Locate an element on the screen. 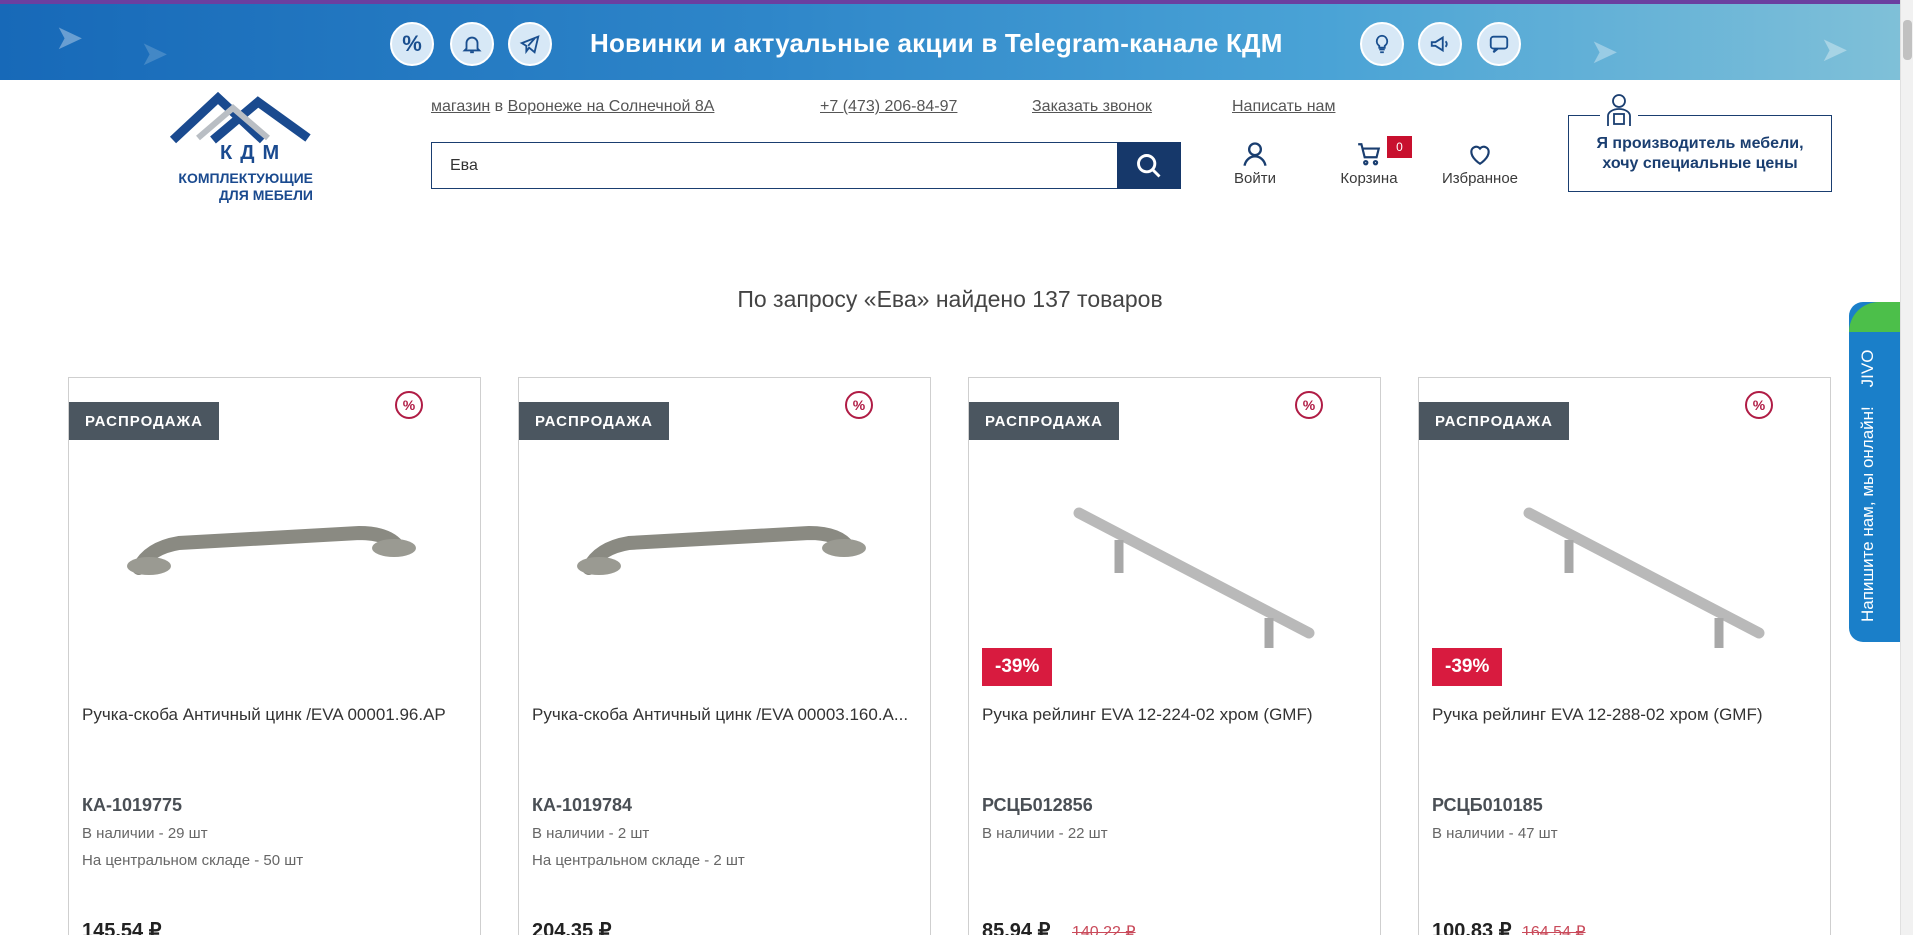  store-location: магазин в Воронеже на Солнечной 8А is located at coordinates (572, 107).